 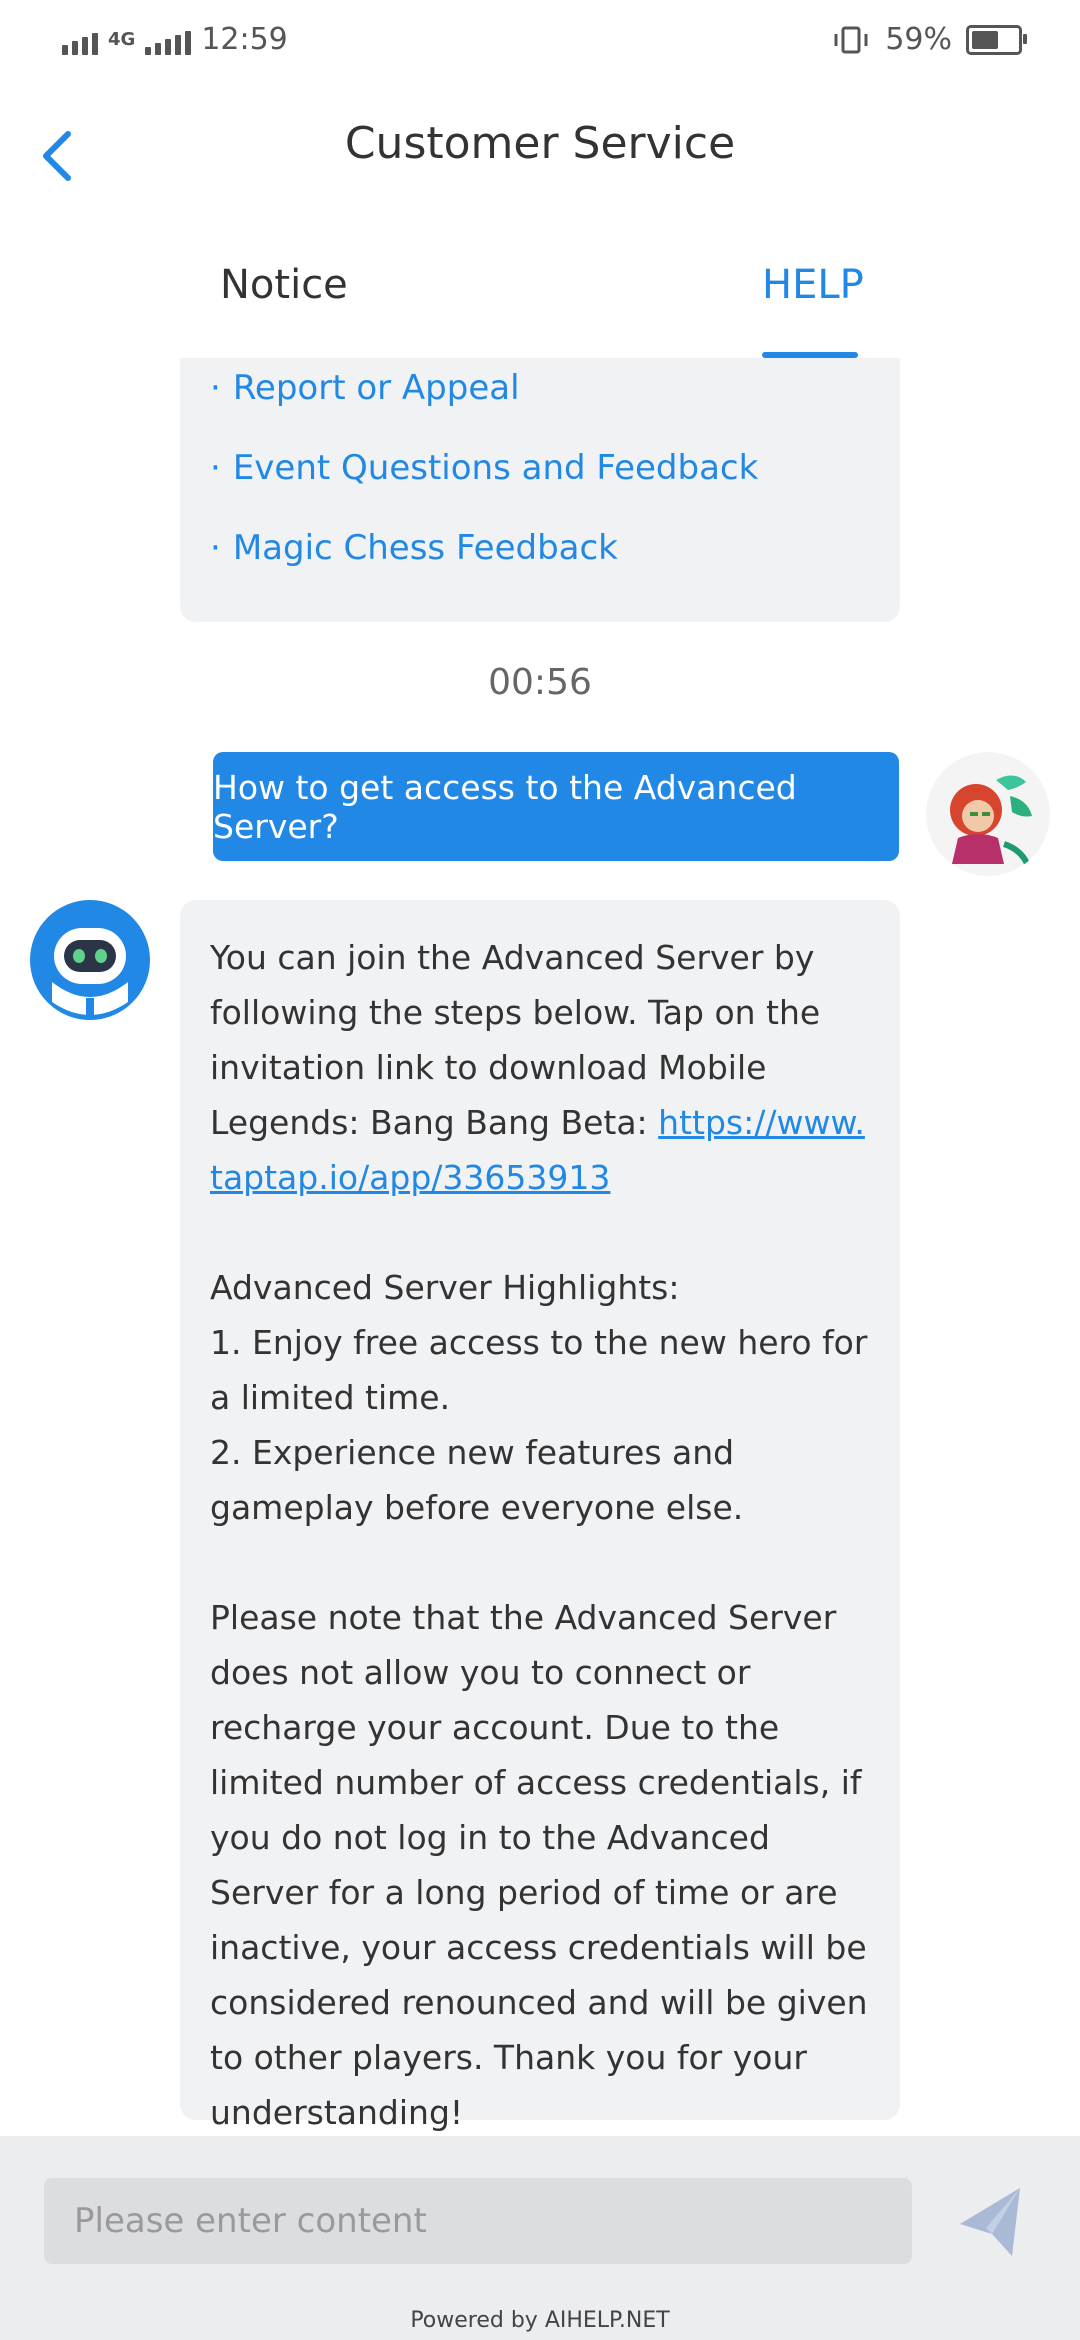 I want to click on bot-avatar, so click(x=90, y=960).